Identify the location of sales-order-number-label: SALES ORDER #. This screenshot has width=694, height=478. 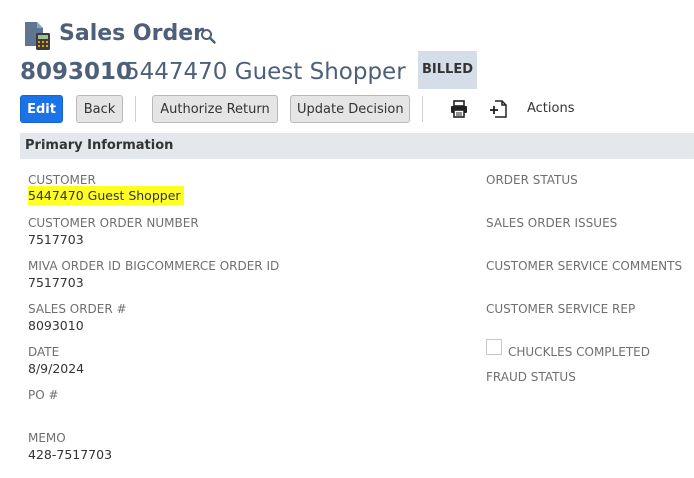
(77, 309).